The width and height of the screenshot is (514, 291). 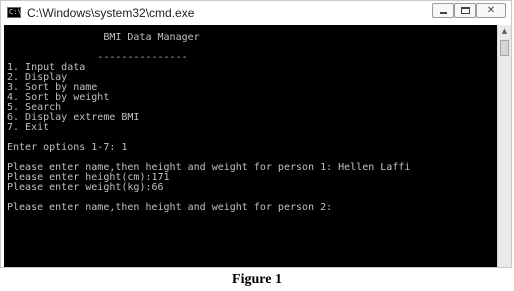 What do you see at coordinates (504, 146) in the screenshot?
I see `vertical-scrollbar: ▲` at bounding box center [504, 146].